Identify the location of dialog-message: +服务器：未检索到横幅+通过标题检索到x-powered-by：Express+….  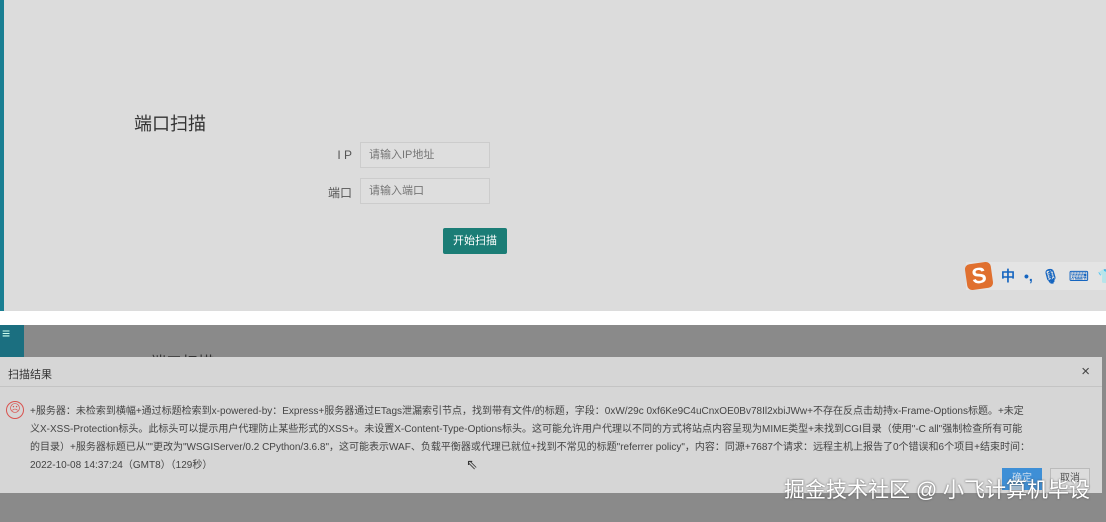
(530, 438).